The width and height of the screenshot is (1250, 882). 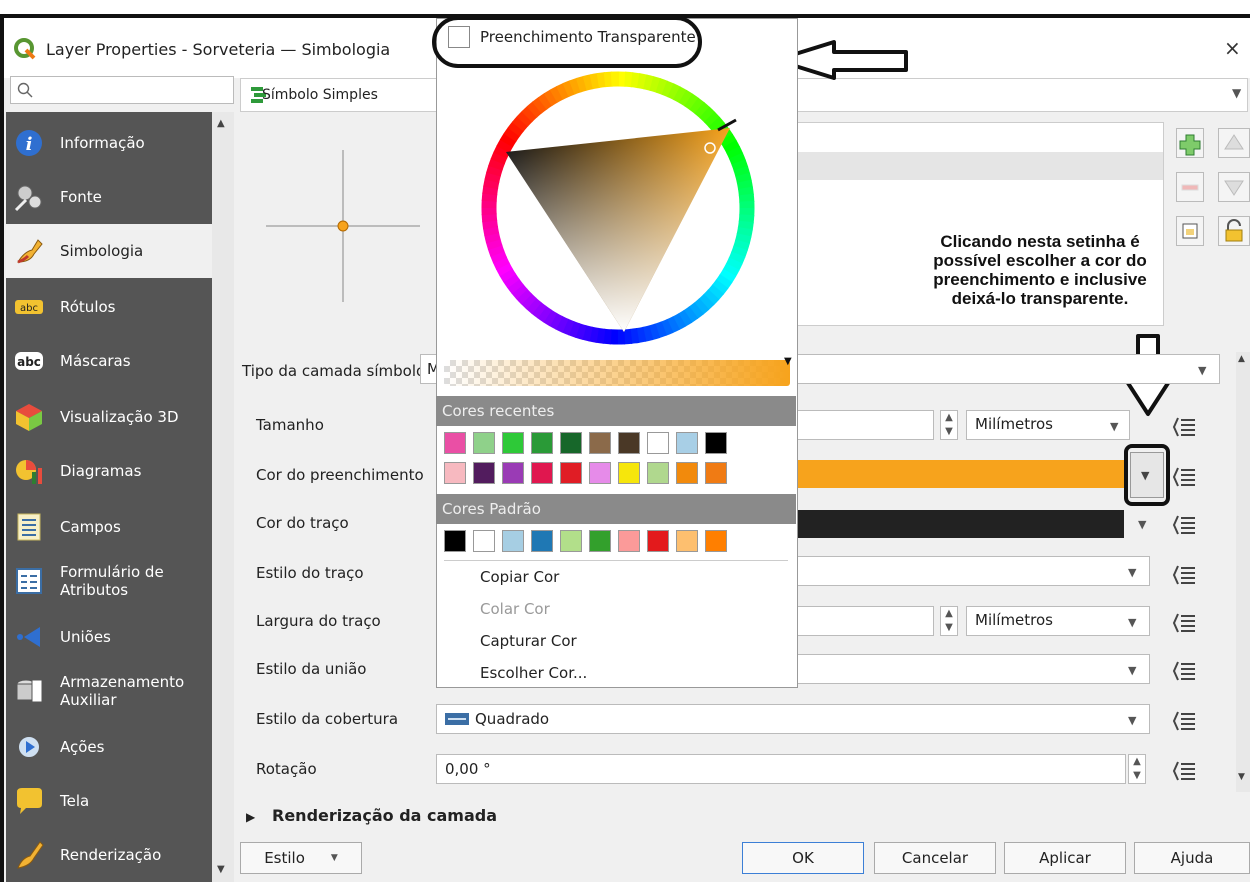 What do you see at coordinates (980, 166) in the screenshot?
I see `symbol-layer-selected-row` at bounding box center [980, 166].